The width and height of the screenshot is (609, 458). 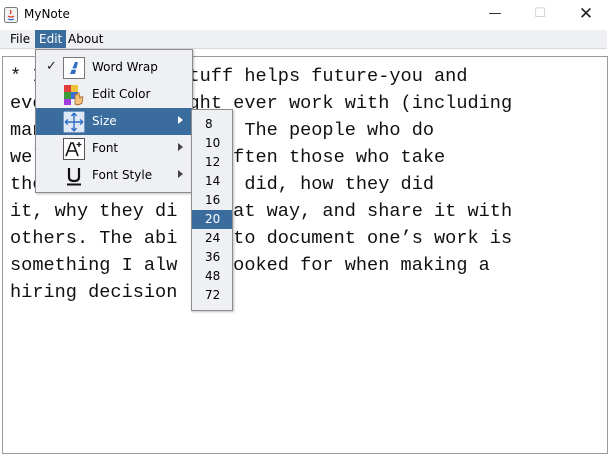 I want to click on size-option: 16, so click(x=212, y=200).